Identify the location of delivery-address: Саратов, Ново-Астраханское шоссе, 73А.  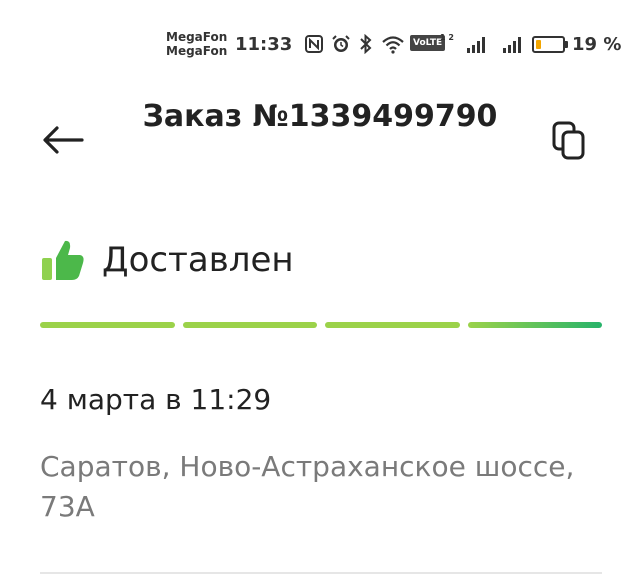
(307, 486).